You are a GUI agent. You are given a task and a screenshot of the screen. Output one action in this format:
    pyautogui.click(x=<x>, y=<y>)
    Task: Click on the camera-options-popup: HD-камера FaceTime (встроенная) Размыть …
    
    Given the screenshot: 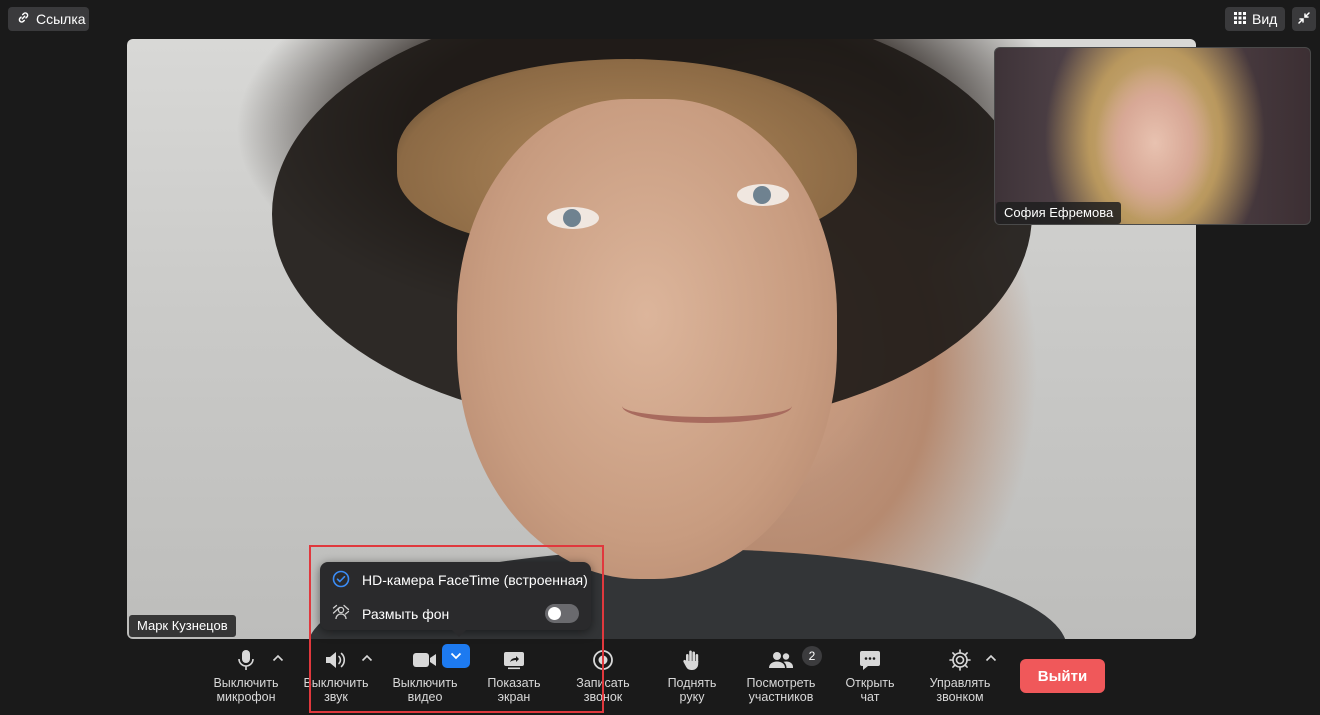 What is the action you would take?
    pyautogui.click(x=455, y=596)
    